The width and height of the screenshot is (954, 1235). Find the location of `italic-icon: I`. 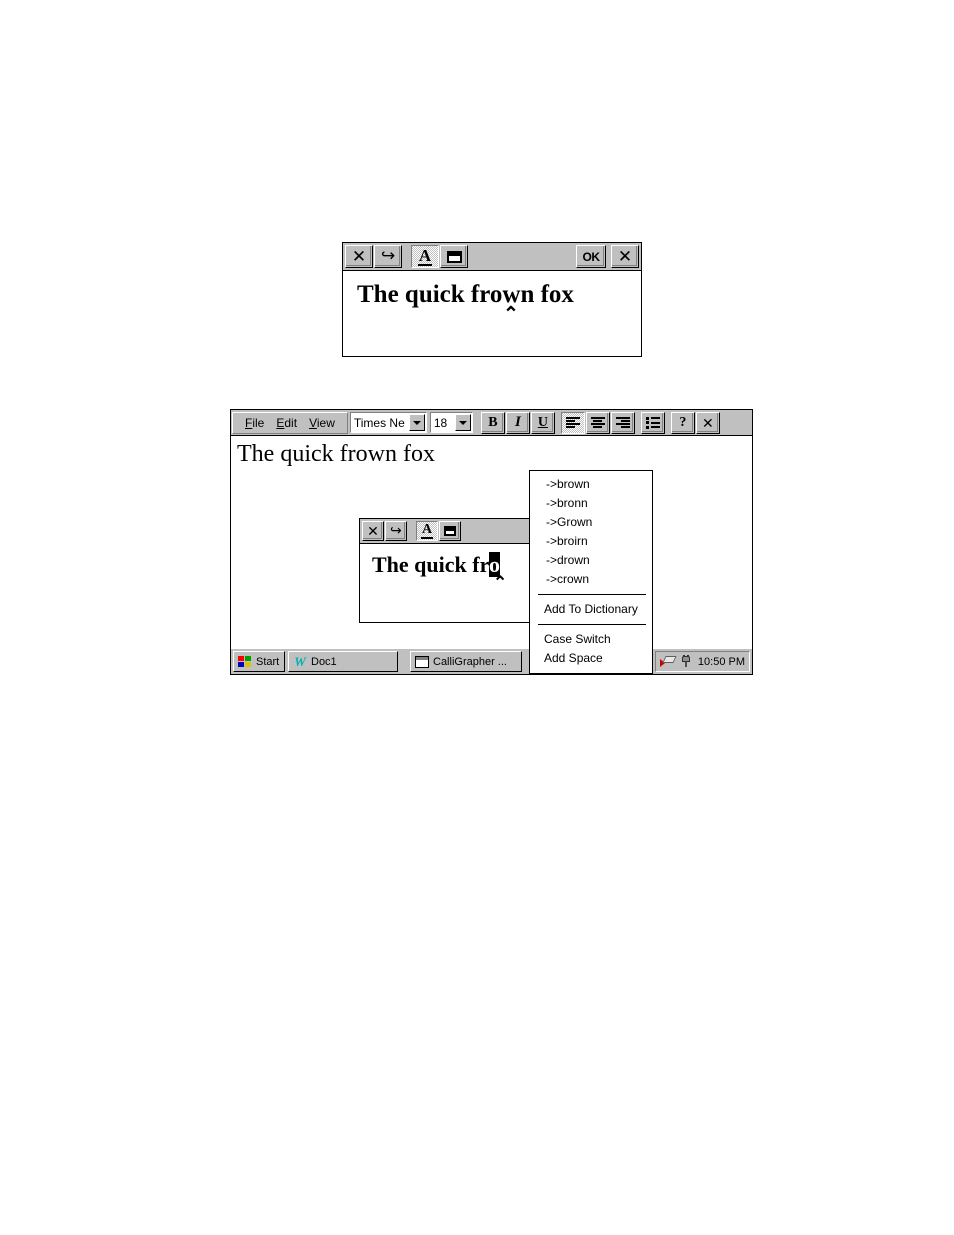

italic-icon: I is located at coordinates (517, 422).